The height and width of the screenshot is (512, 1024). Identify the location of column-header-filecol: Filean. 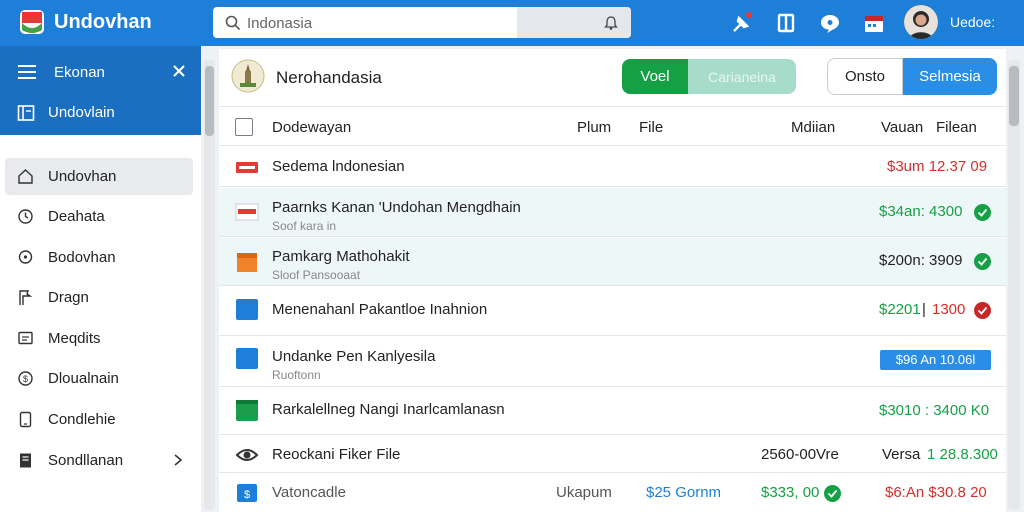
(956, 127).